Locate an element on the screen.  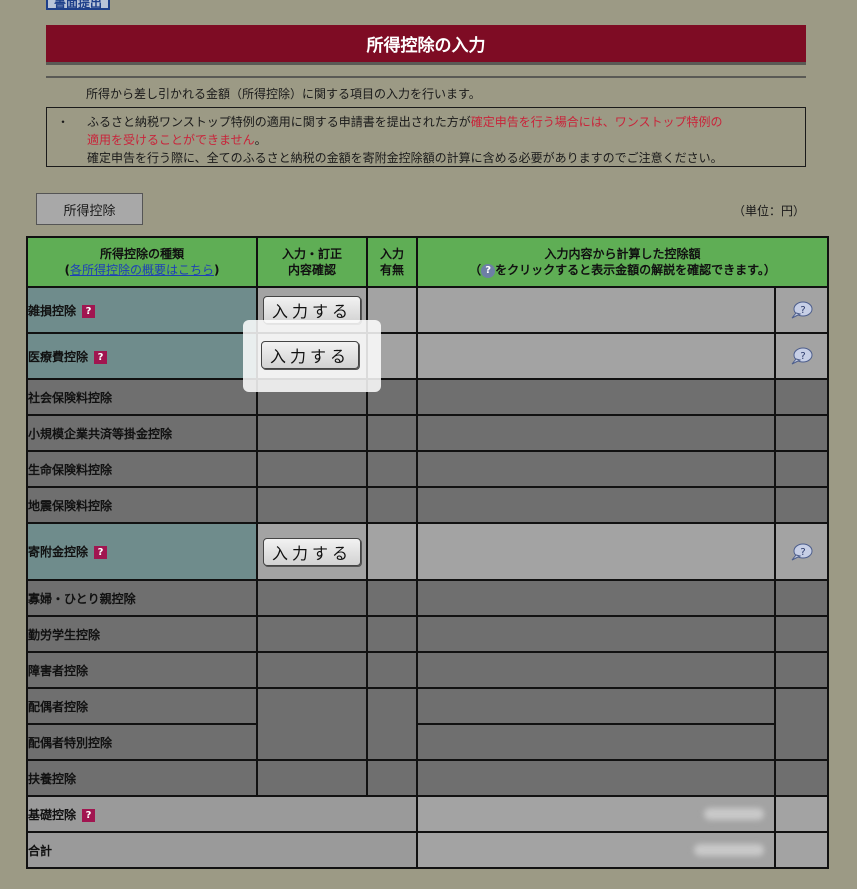
question-icon: ? is located at coordinates (488, 270).